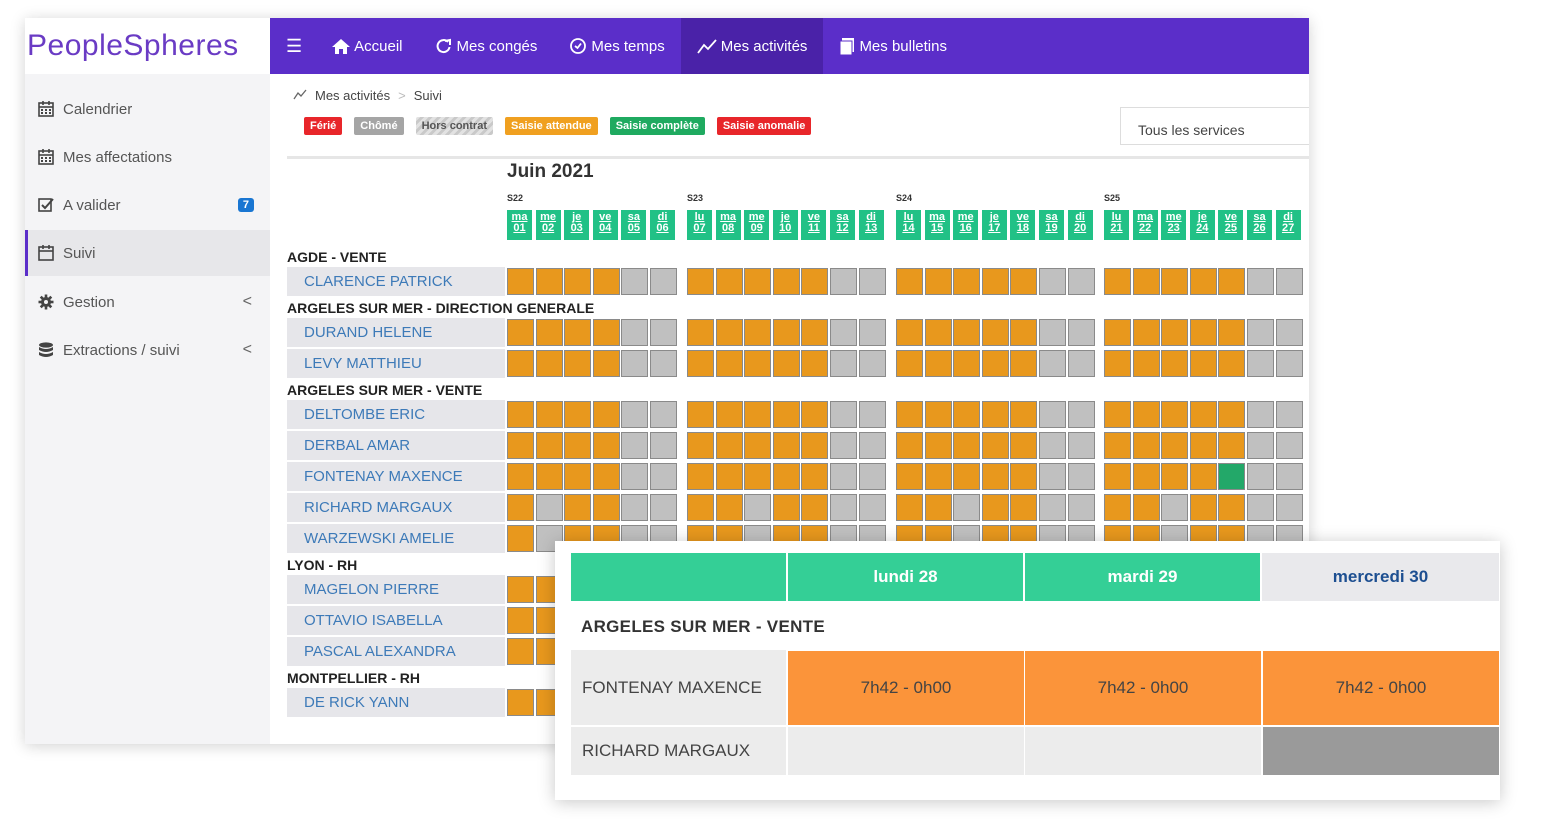  What do you see at coordinates (147, 302) in the screenshot?
I see `sidebar-item-gestion: Gestion <` at bounding box center [147, 302].